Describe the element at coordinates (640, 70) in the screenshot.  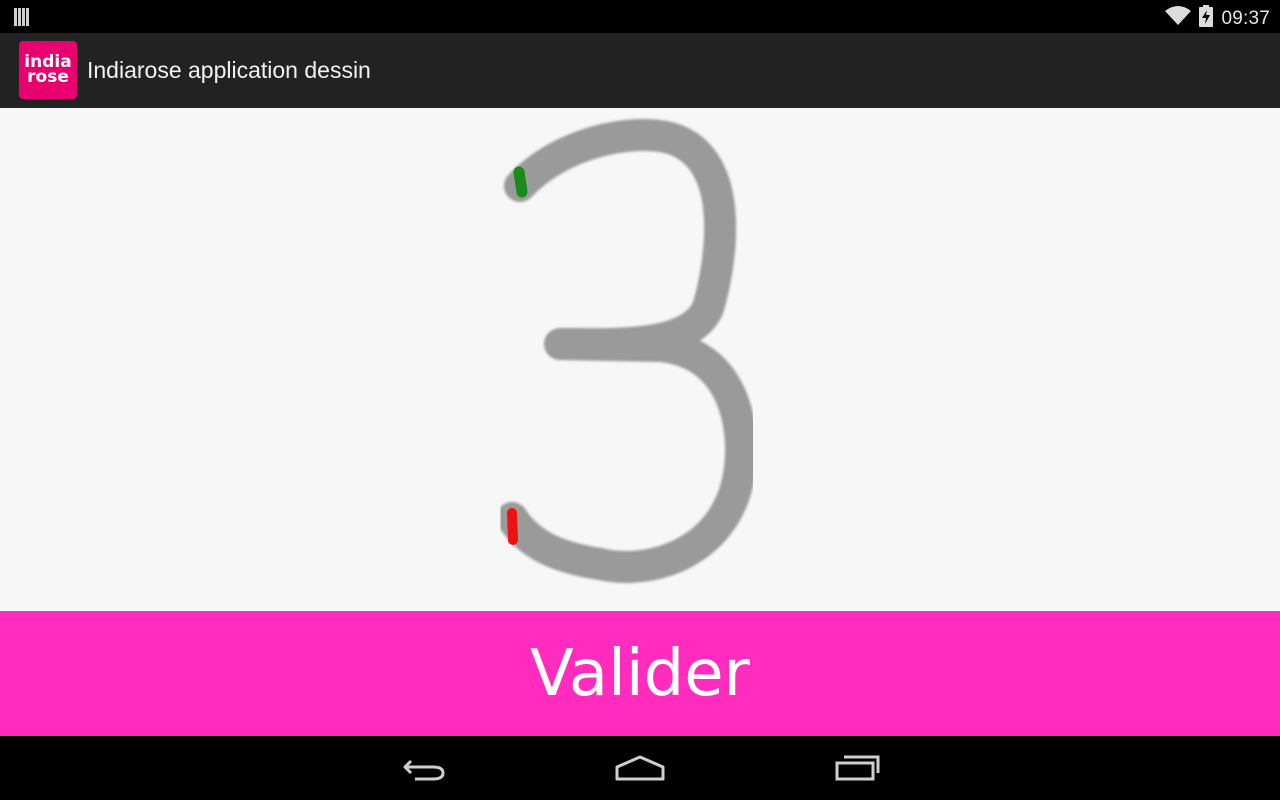
I see `action-bar: india rose Indiarose application dessin` at that location.